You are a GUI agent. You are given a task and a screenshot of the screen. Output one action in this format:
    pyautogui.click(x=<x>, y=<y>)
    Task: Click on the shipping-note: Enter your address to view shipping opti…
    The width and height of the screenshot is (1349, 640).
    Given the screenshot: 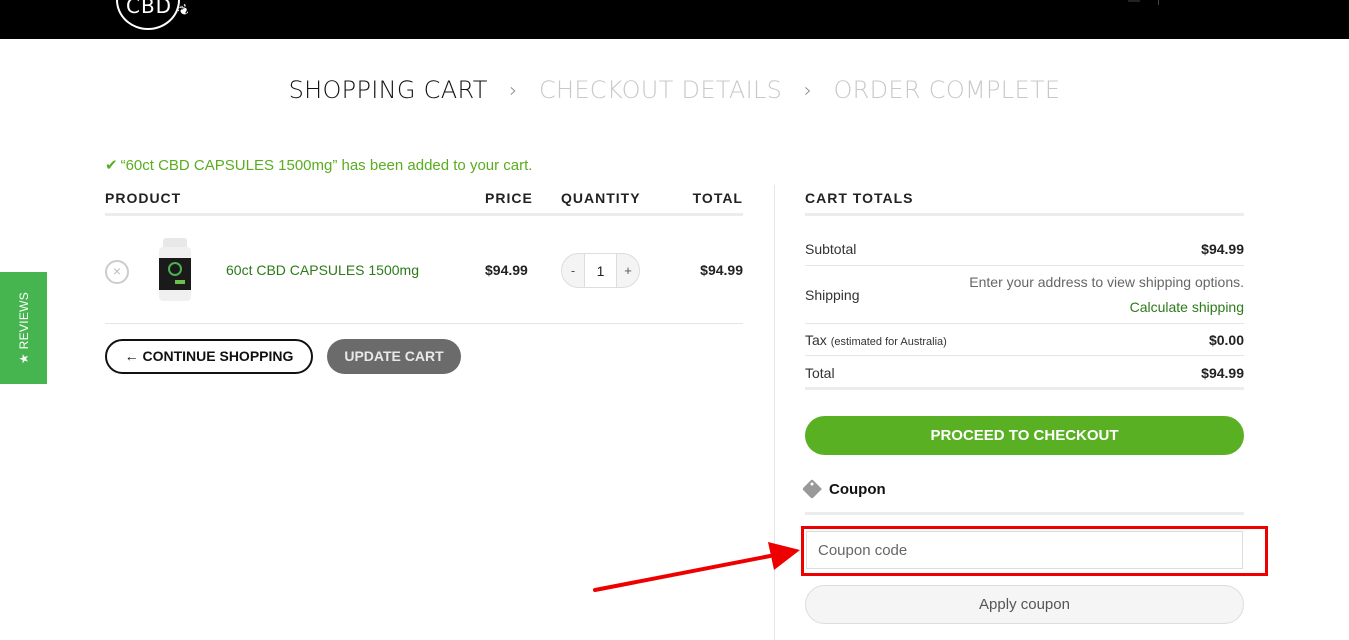 What is the action you would take?
    pyautogui.click(x=1106, y=282)
    